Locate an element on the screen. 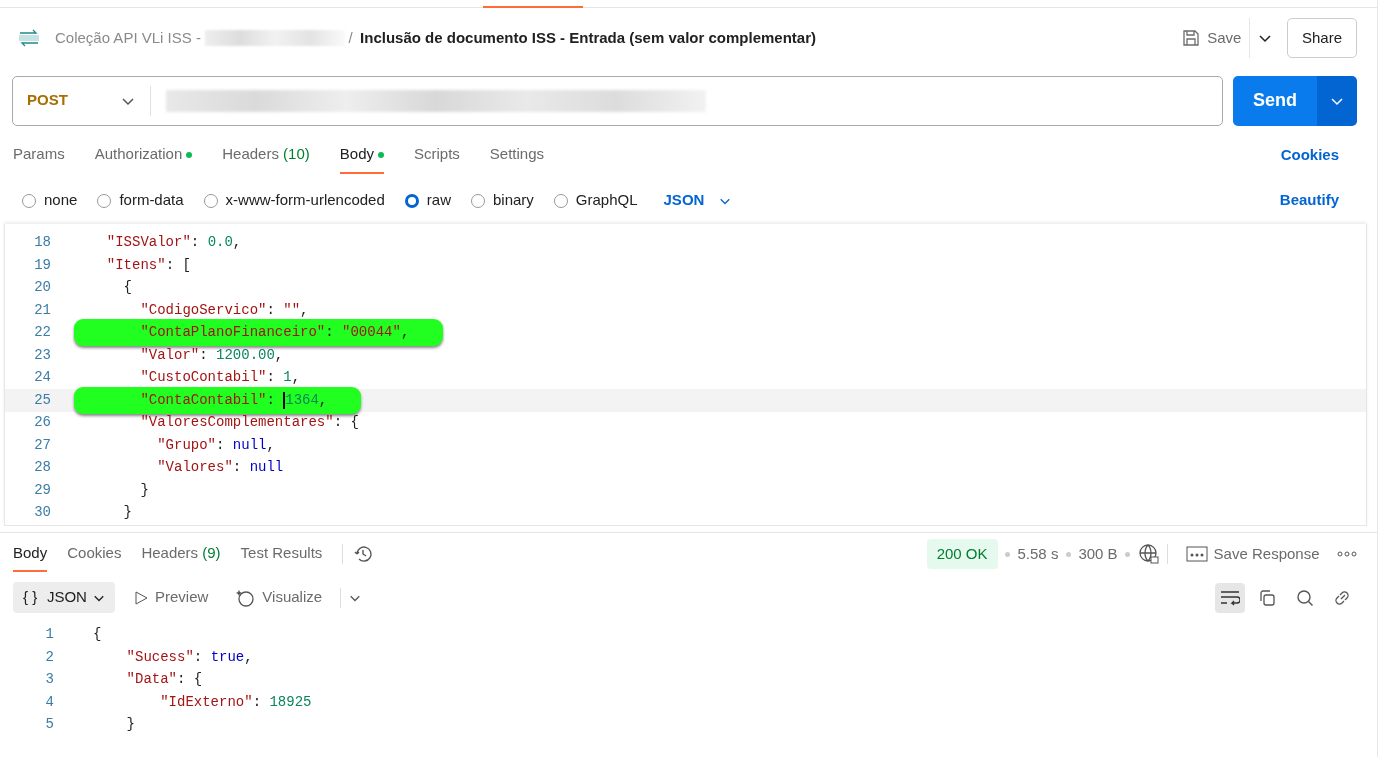 The image size is (1390, 757). code-line: "ValoresComplementares": { is located at coordinates (249, 423).